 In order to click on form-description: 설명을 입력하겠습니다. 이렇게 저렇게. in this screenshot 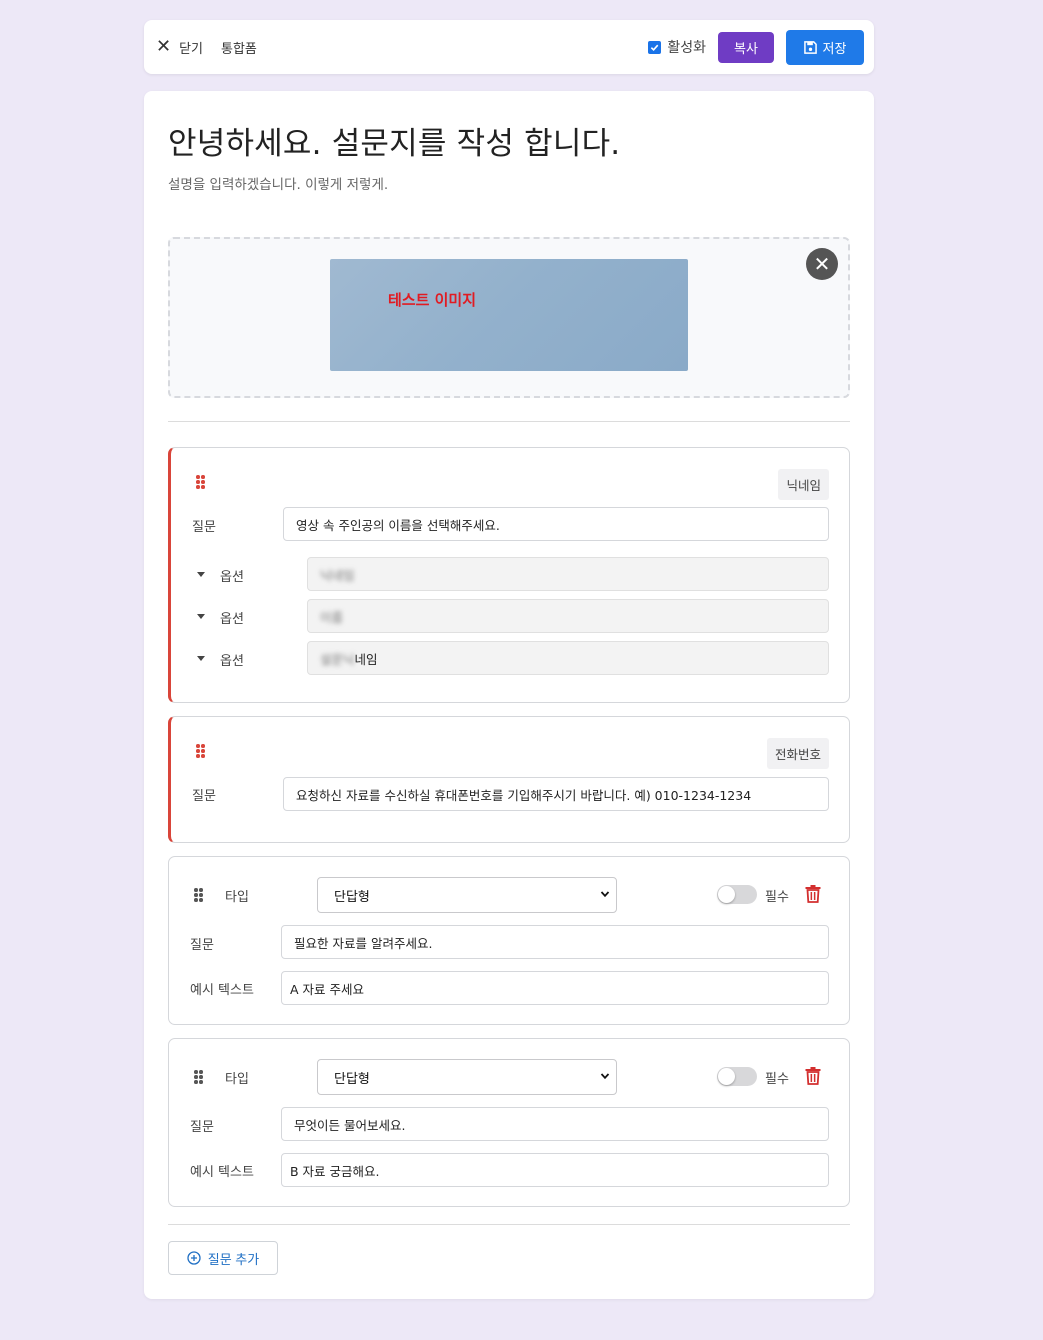, I will do `click(278, 183)`.